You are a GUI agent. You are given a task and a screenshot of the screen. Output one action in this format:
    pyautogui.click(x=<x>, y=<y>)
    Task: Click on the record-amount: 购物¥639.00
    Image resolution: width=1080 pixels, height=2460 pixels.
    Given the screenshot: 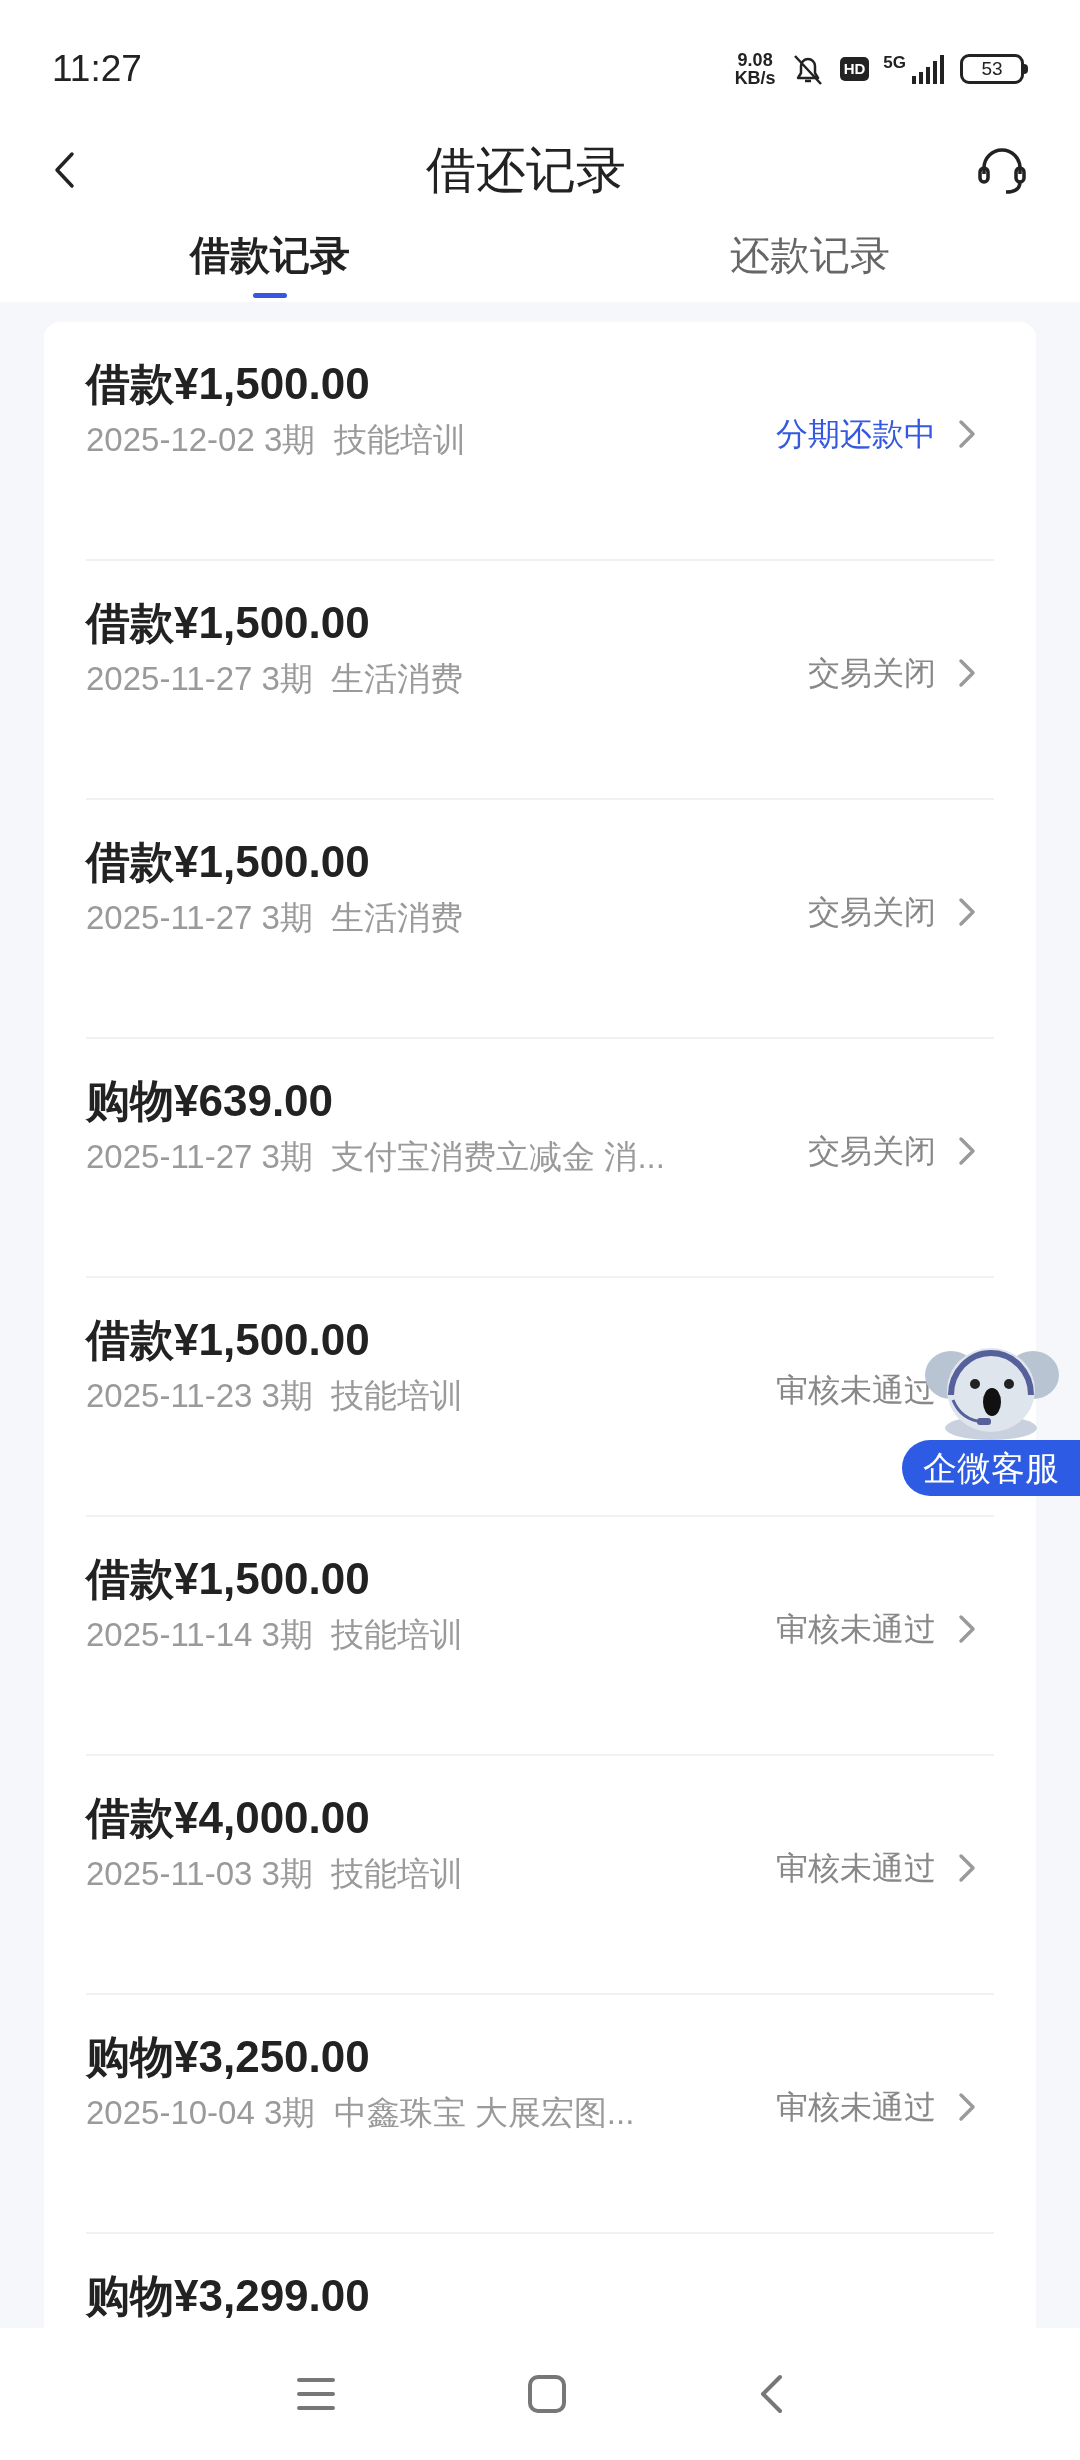 What is the action you would take?
    pyautogui.click(x=210, y=1101)
    